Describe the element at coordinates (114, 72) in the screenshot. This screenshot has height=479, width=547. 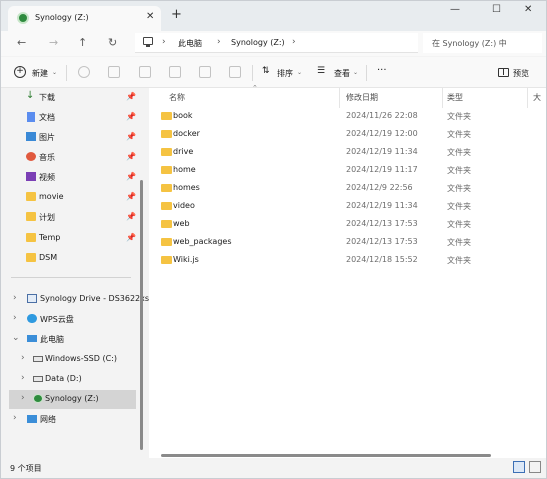
I see `copy-icon` at that location.